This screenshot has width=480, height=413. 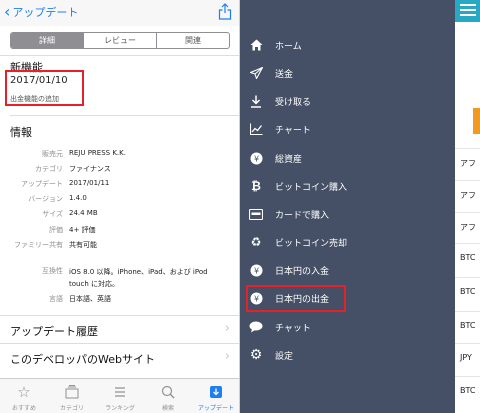 What do you see at coordinates (256, 129) in the screenshot?
I see `chart-icon` at bounding box center [256, 129].